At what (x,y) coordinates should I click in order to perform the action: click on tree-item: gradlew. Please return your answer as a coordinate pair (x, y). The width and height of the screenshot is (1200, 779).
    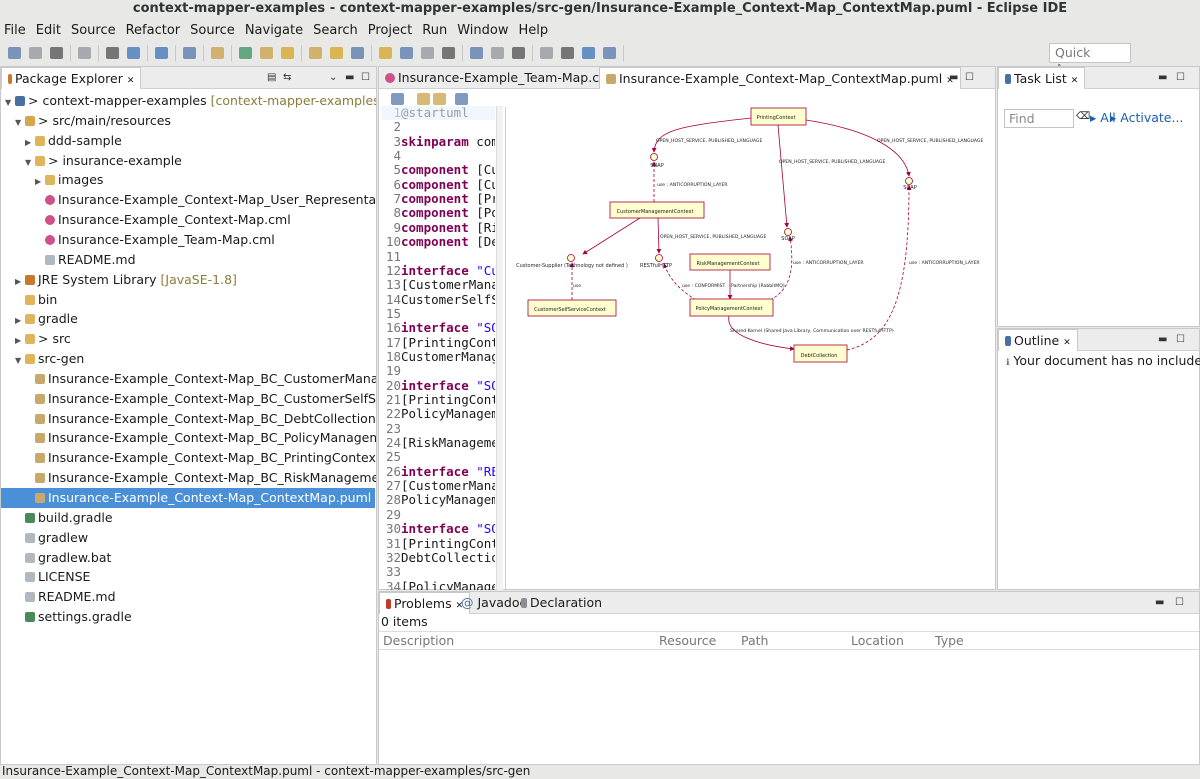
    Looking at the image, I should click on (44, 538).